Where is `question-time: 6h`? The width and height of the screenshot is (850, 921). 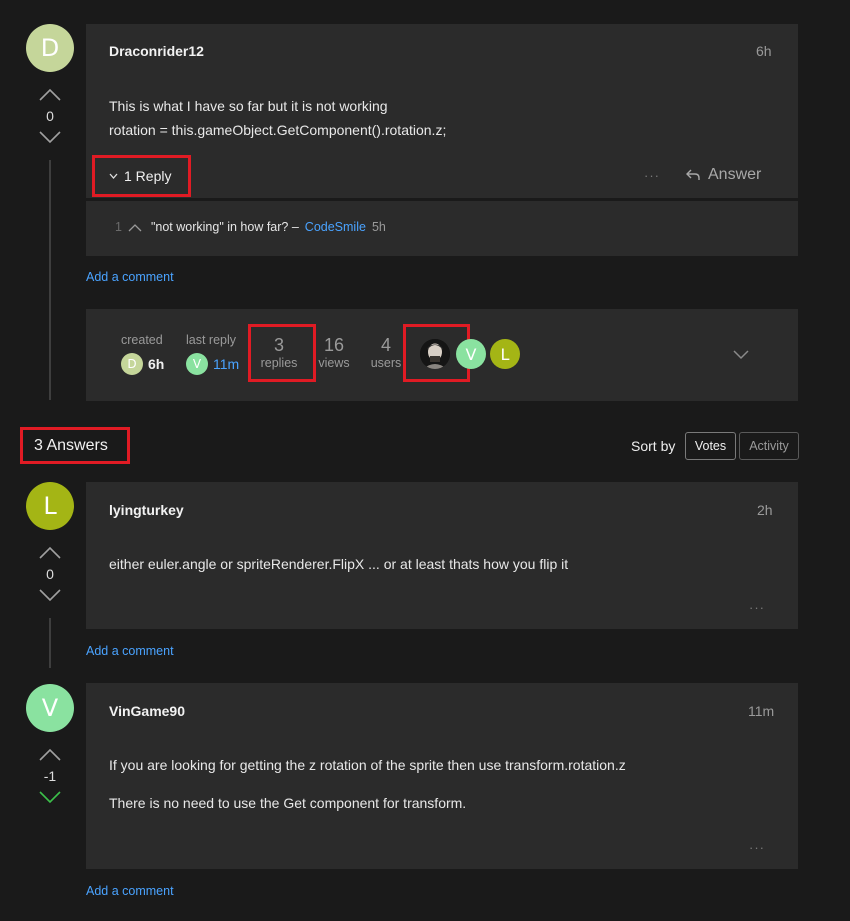 question-time: 6h is located at coordinates (764, 51).